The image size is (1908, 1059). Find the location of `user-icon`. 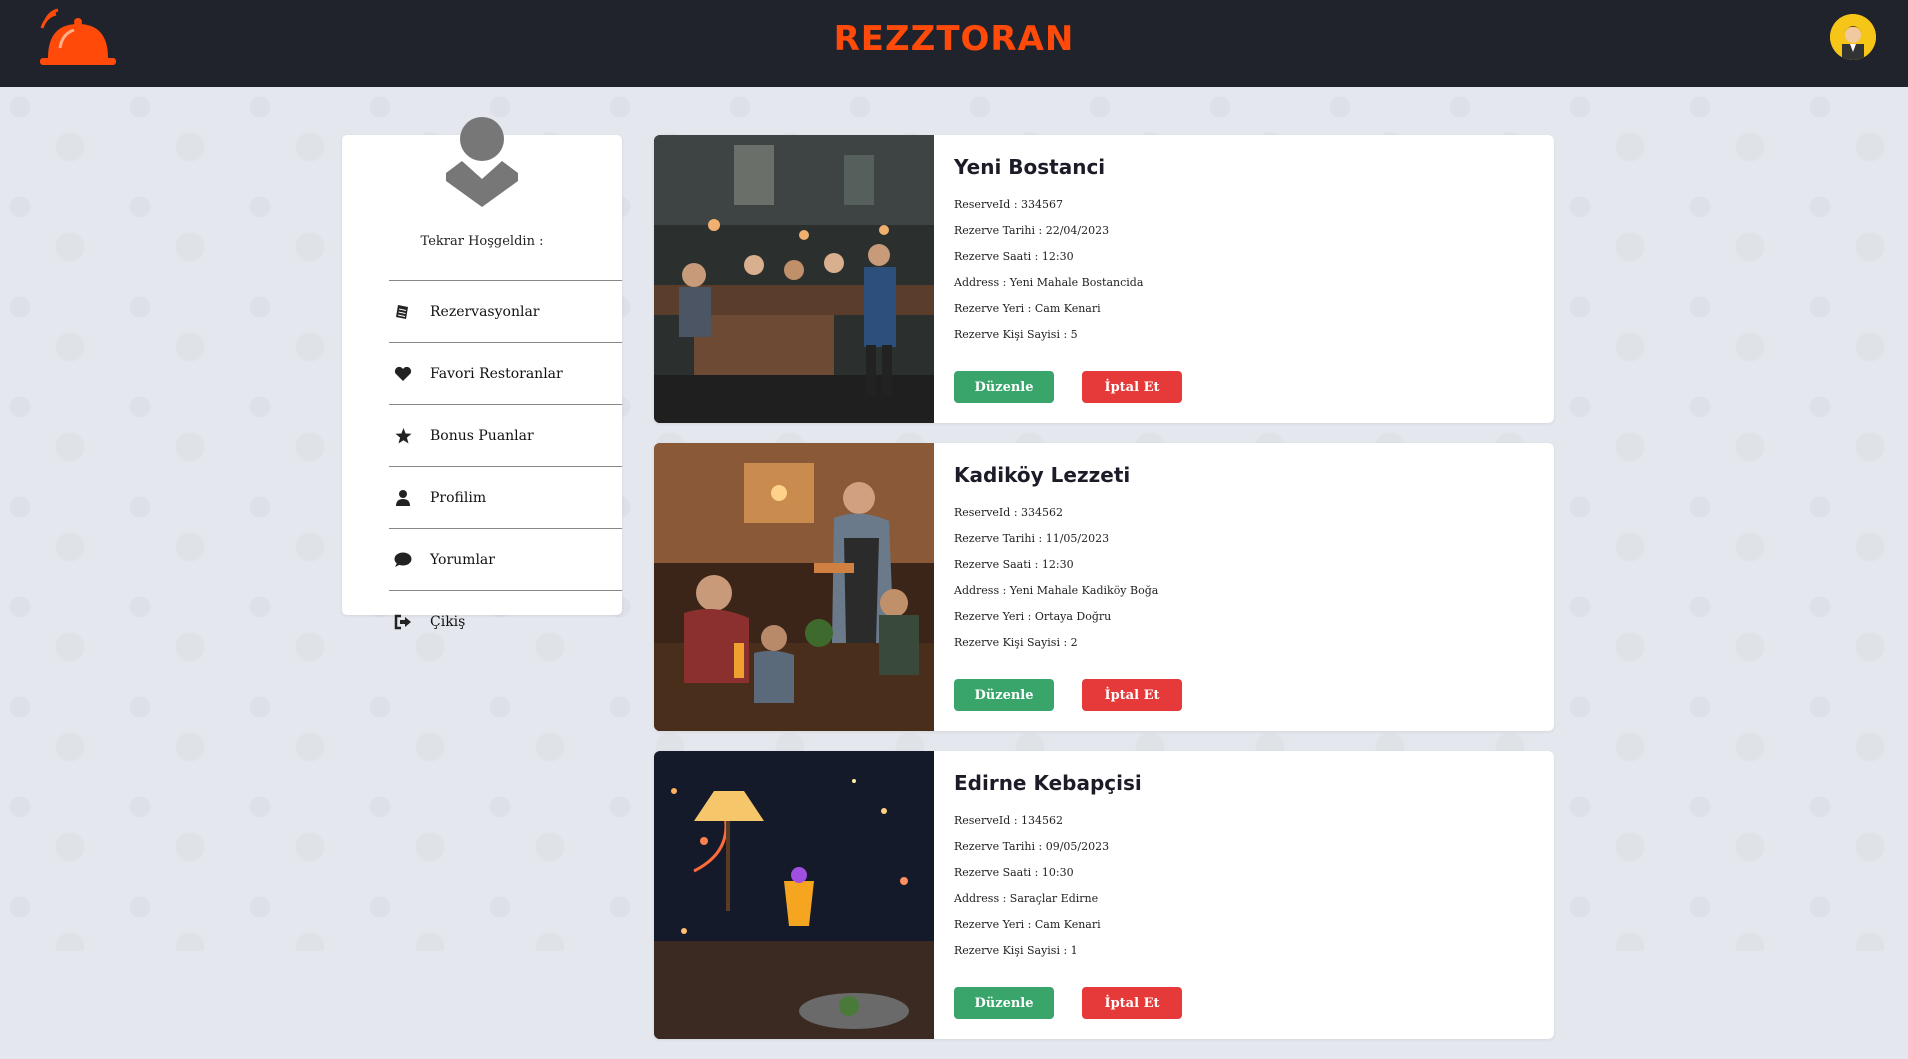

user-icon is located at coordinates (403, 498).